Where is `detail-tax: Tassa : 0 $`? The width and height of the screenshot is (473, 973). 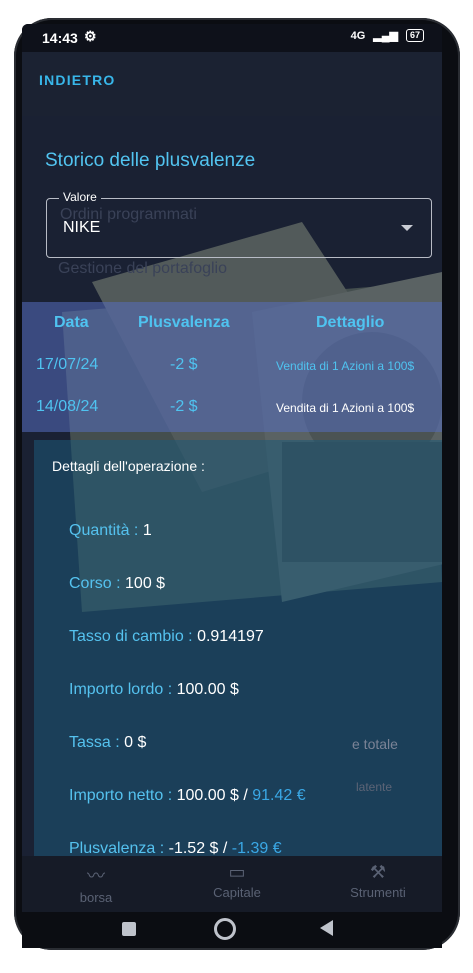 detail-tax: Tassa : 0 $ is located at coordinates (107, 743).